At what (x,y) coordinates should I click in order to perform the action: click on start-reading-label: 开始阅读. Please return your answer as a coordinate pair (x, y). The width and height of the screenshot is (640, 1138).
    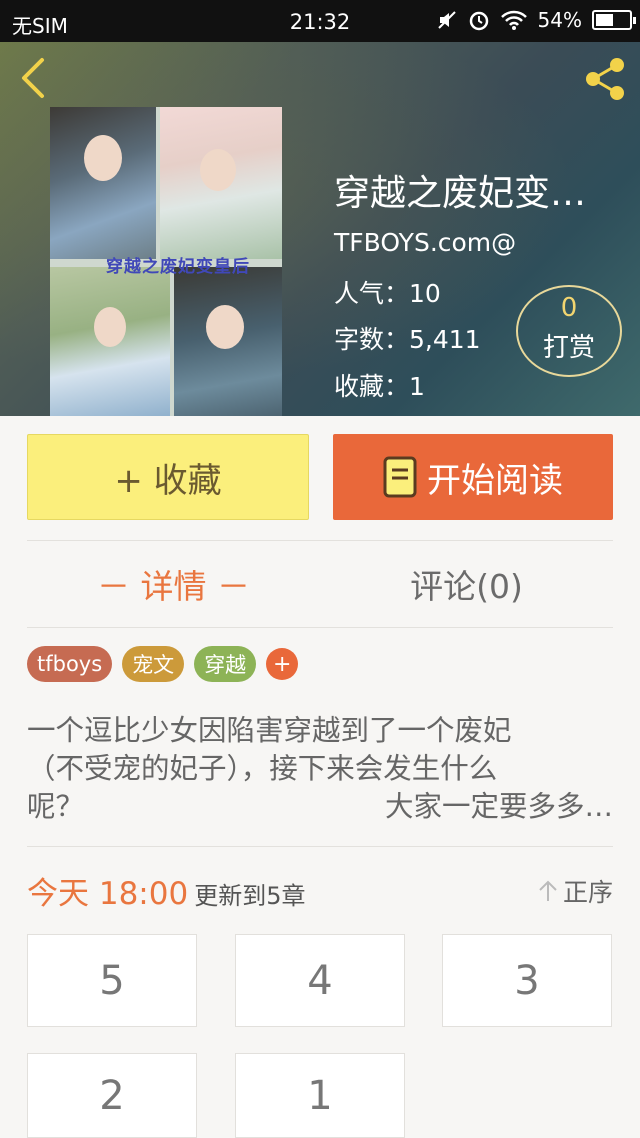
    Looking at the image, I should click on (495, 480).